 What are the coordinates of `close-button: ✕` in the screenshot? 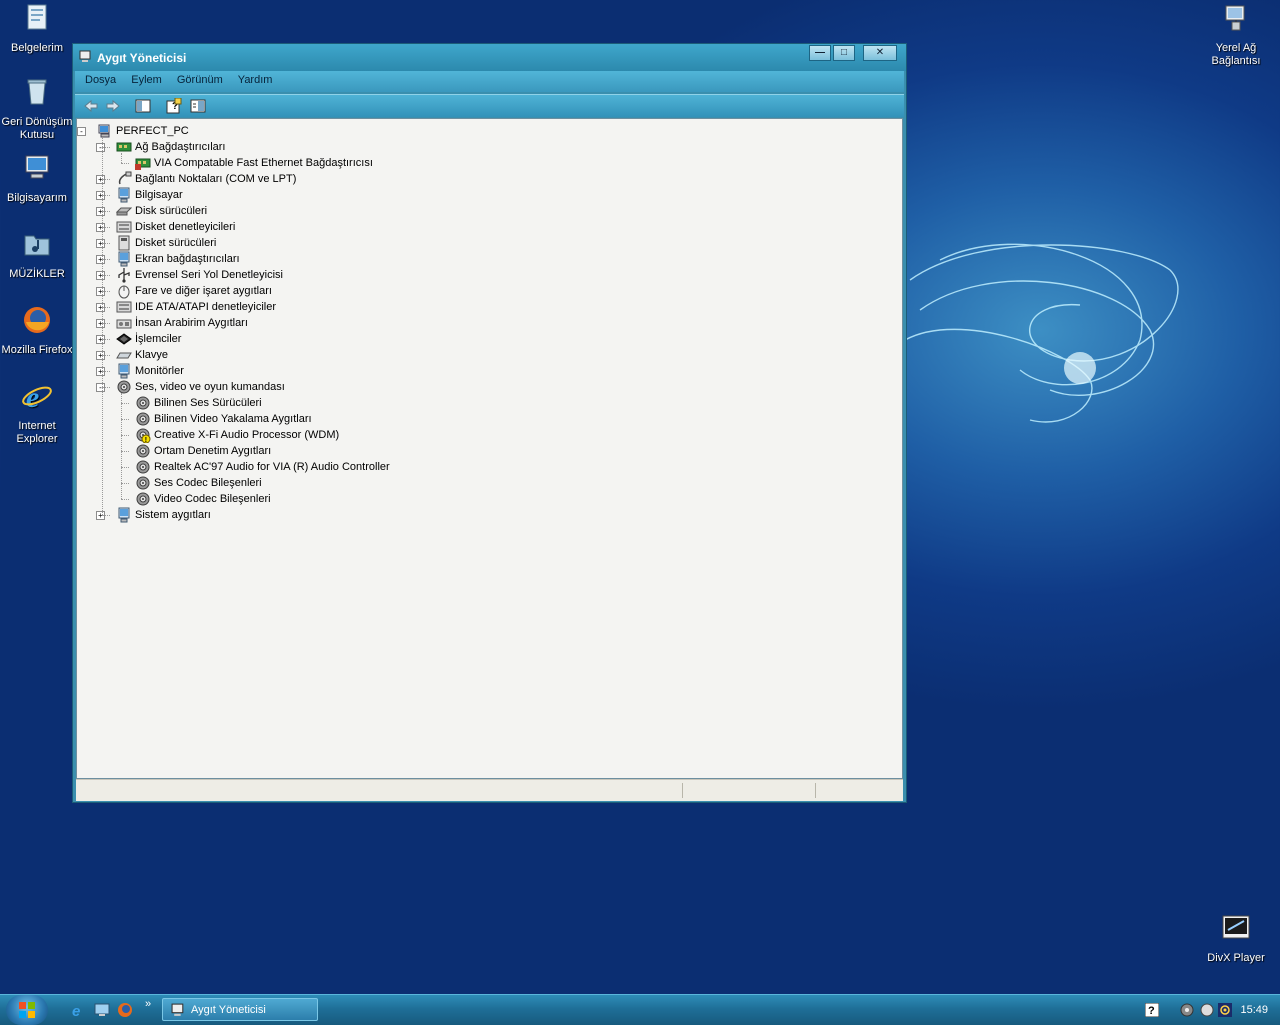 It's located at (880, 53).